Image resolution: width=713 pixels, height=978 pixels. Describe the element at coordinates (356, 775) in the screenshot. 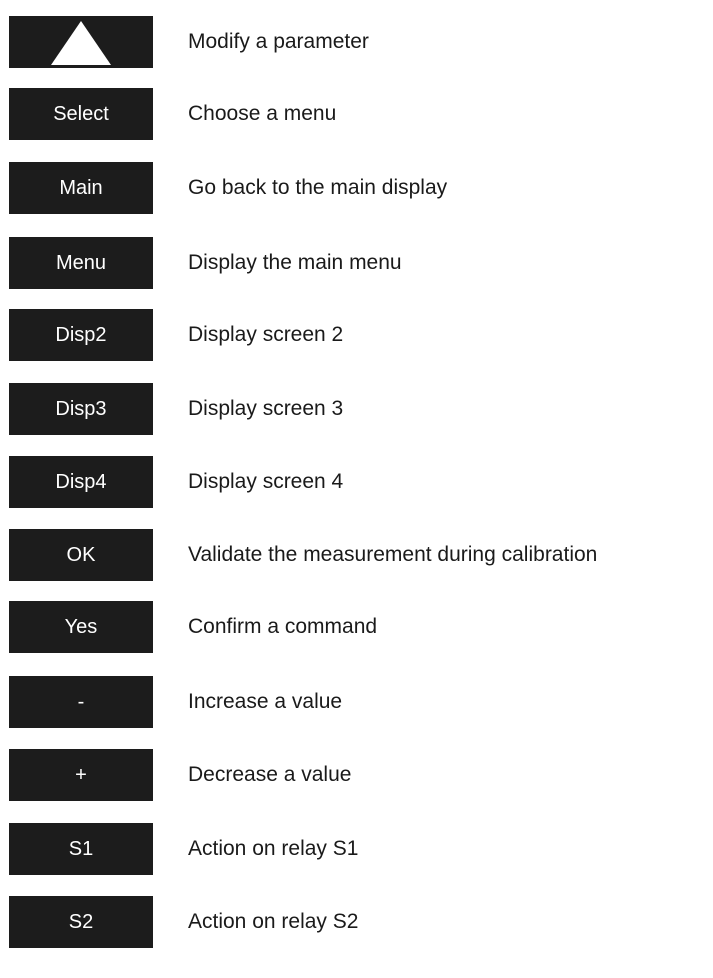

I see `legend-row-plus: + Decrease a value` at that location.